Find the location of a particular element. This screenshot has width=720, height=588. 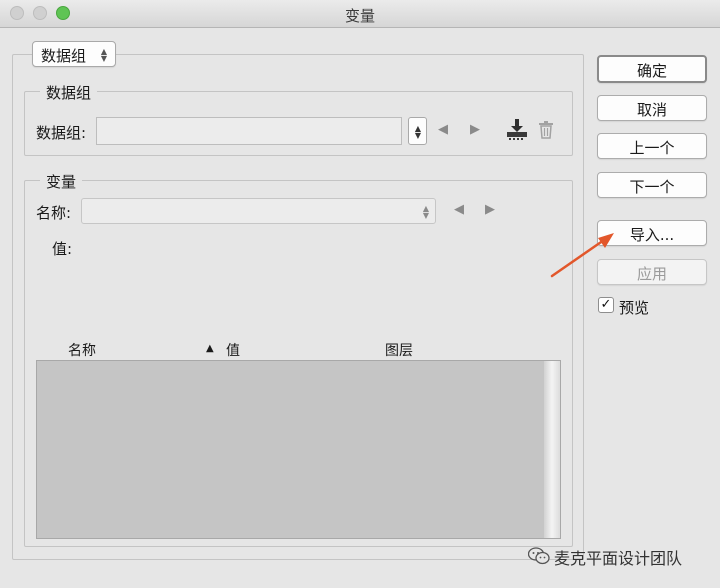

column-header-layer: 图层 is located at coordinates (399, 350).